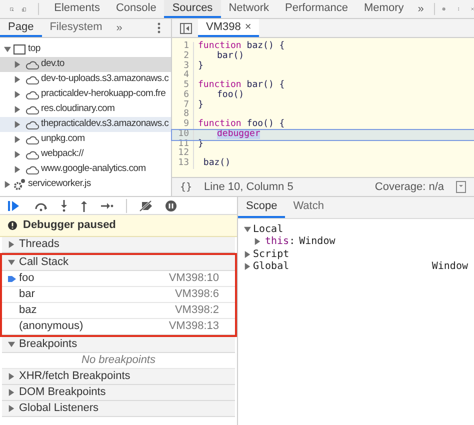 This screenshot has height=425, width=474. I want to click on tree-item: thepracticaldev.s3.amazonaws.c, so click(85, 124).